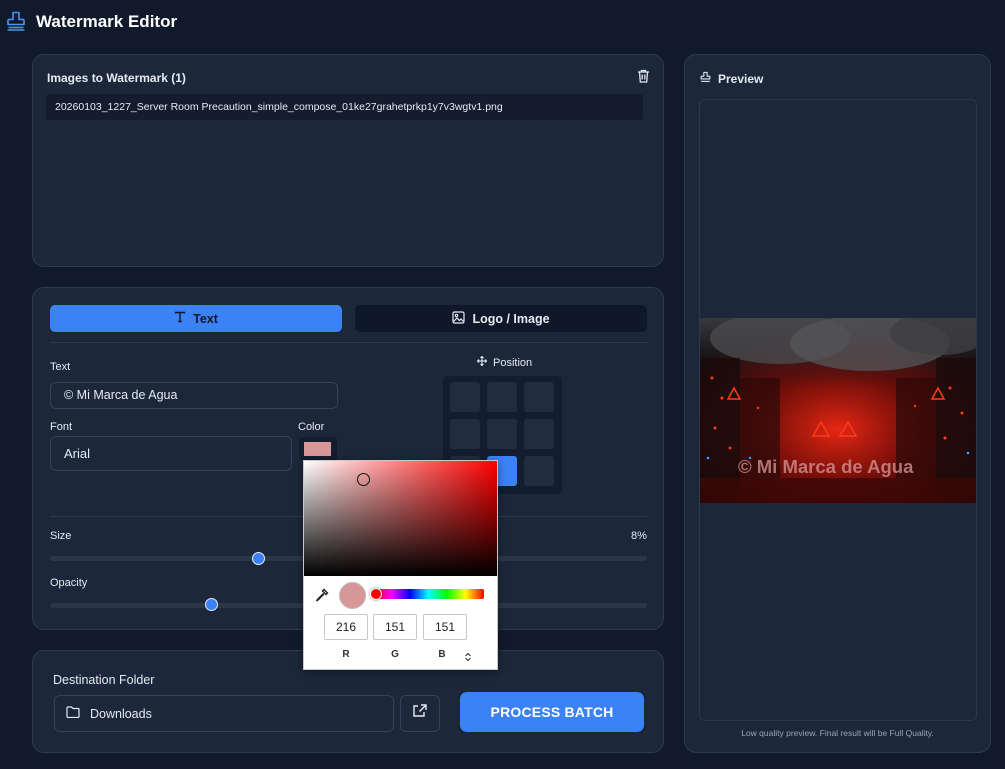 The height and width of the screenshot is (769, 1005). Describe the element at coordinates (77, 453) in the screenshot. I see `font-select-value: Arial` at that location.